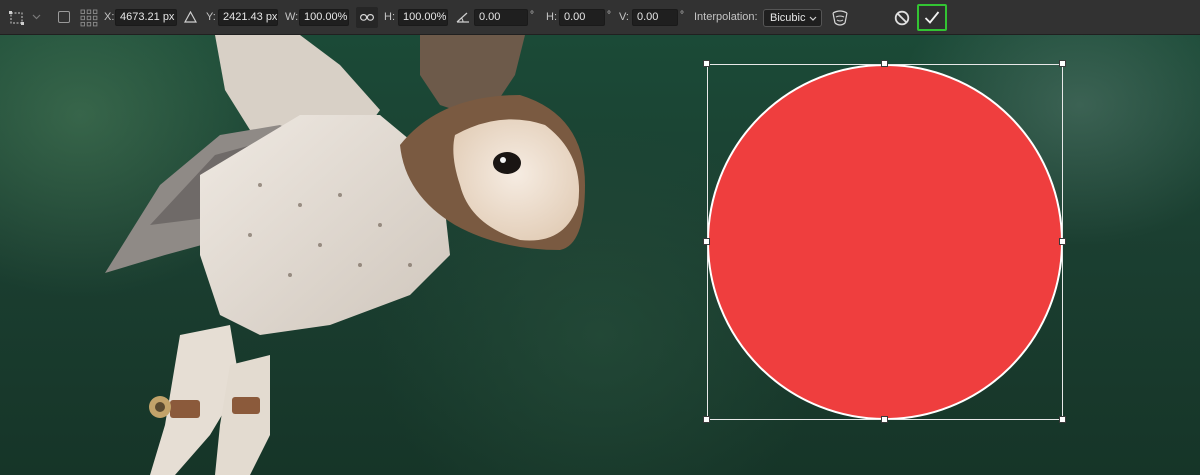  Describe the element at coordinates (706, 63) in the screenshot. I see `transform-handle-top-left` at that location.